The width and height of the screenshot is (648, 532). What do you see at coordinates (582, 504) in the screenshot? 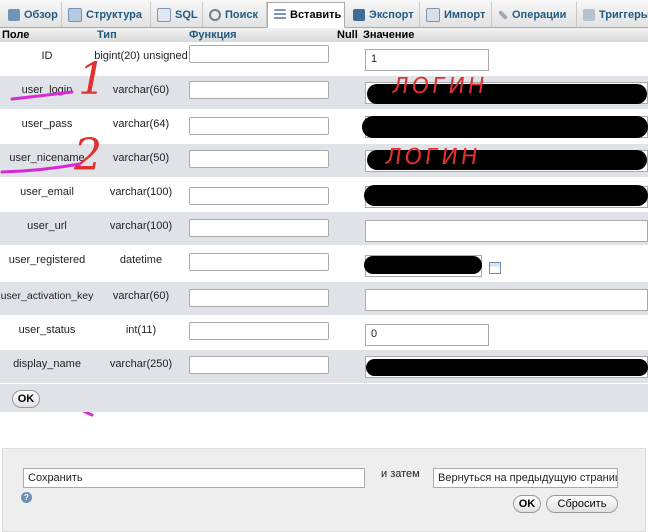
I see `reset-button: Сбросить` at bounding box center [582, 504].